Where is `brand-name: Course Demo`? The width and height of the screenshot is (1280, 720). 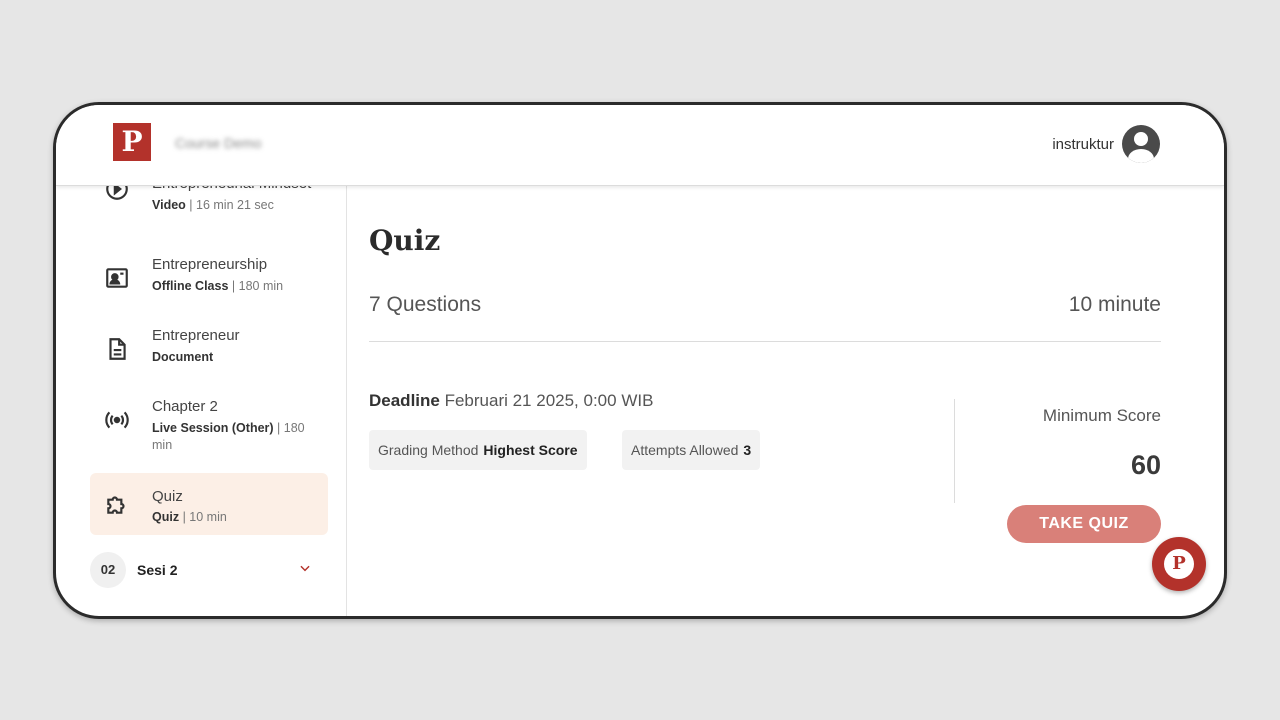 brand-name: Course Demo is located at coordinates (218, 143).